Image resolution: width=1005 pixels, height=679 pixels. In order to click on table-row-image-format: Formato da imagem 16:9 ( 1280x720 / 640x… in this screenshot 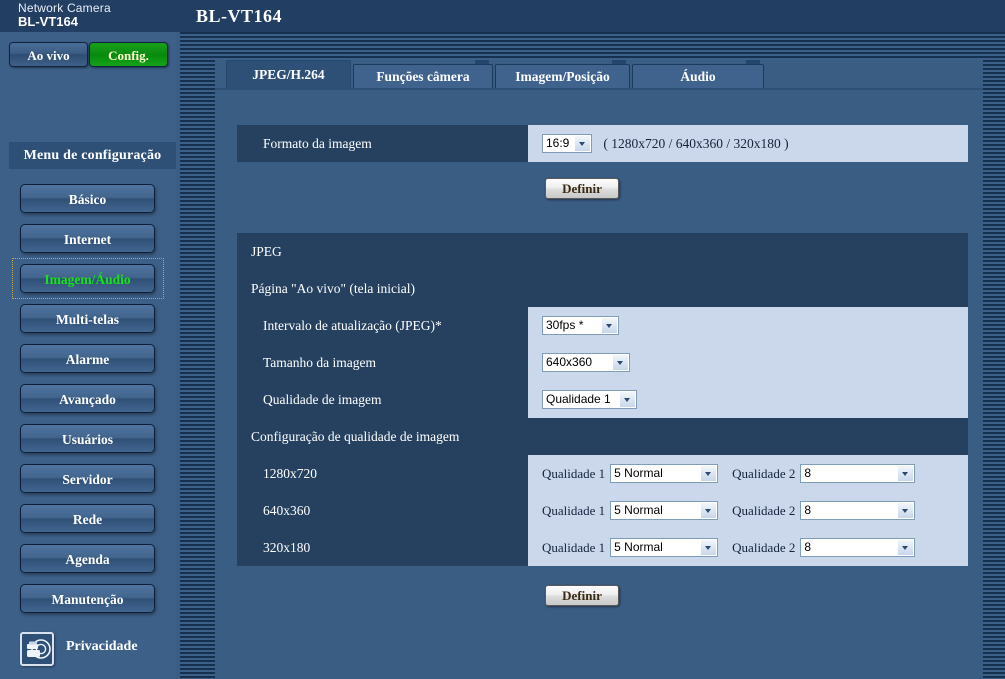, I will do `click(602, 143)`.